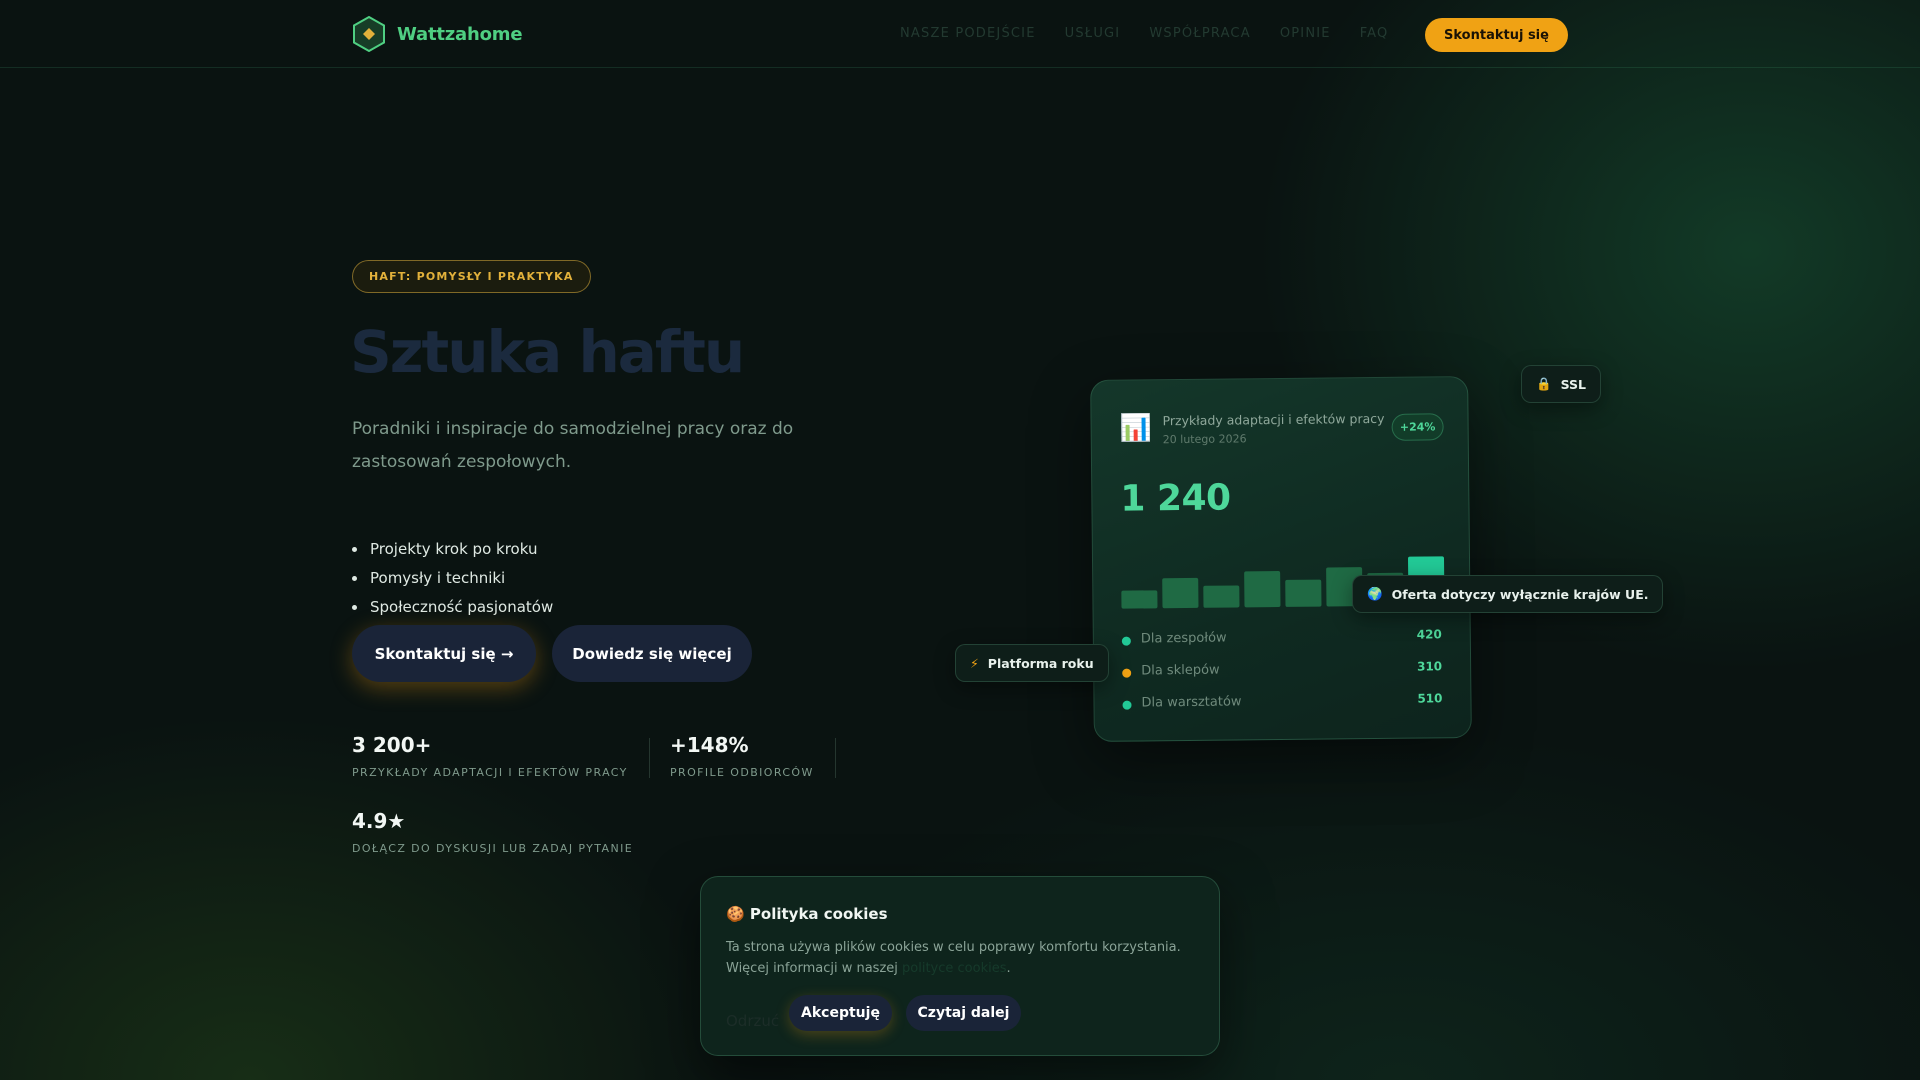 The width and height of the screenshot is (1920, 1080). What do you see at coordinates (1573, 384) in the screenshot?
I see `ssl-label: SSL` at bounding box center [1573, 384].